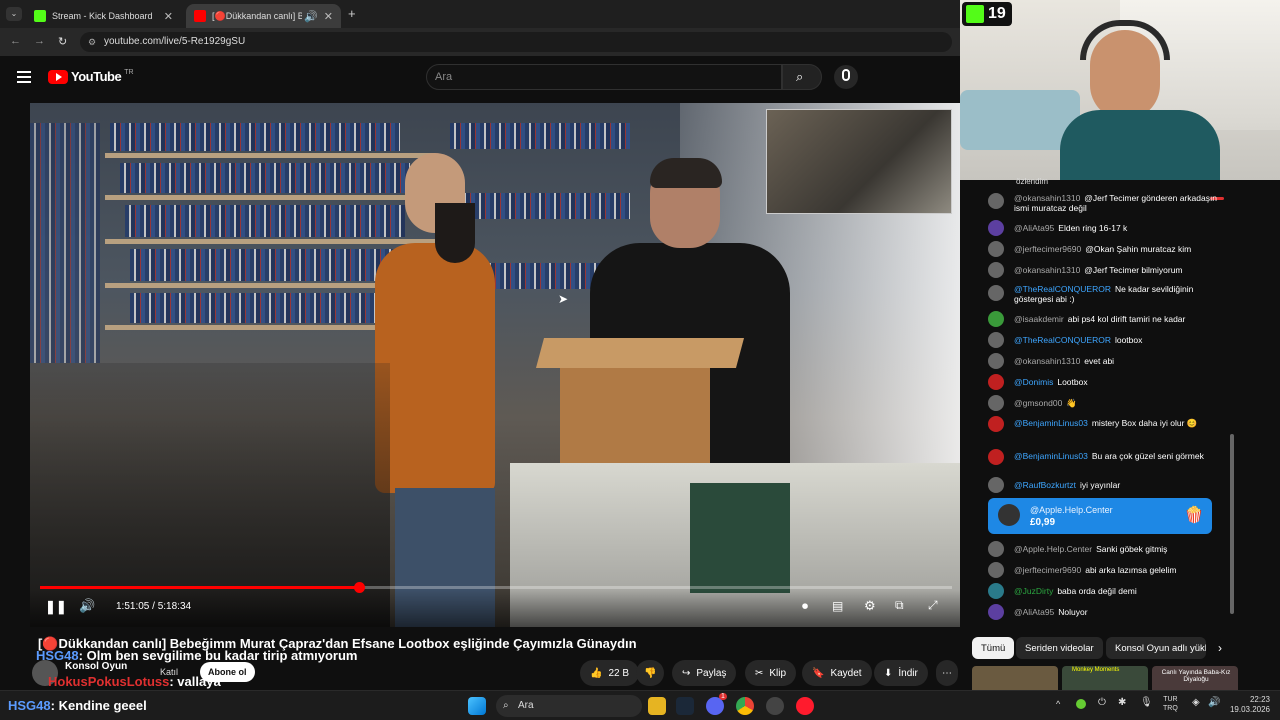 This screenshot has width=1280, height=720. I want to click on more-actions-button: ⋯, so click(947, 673).